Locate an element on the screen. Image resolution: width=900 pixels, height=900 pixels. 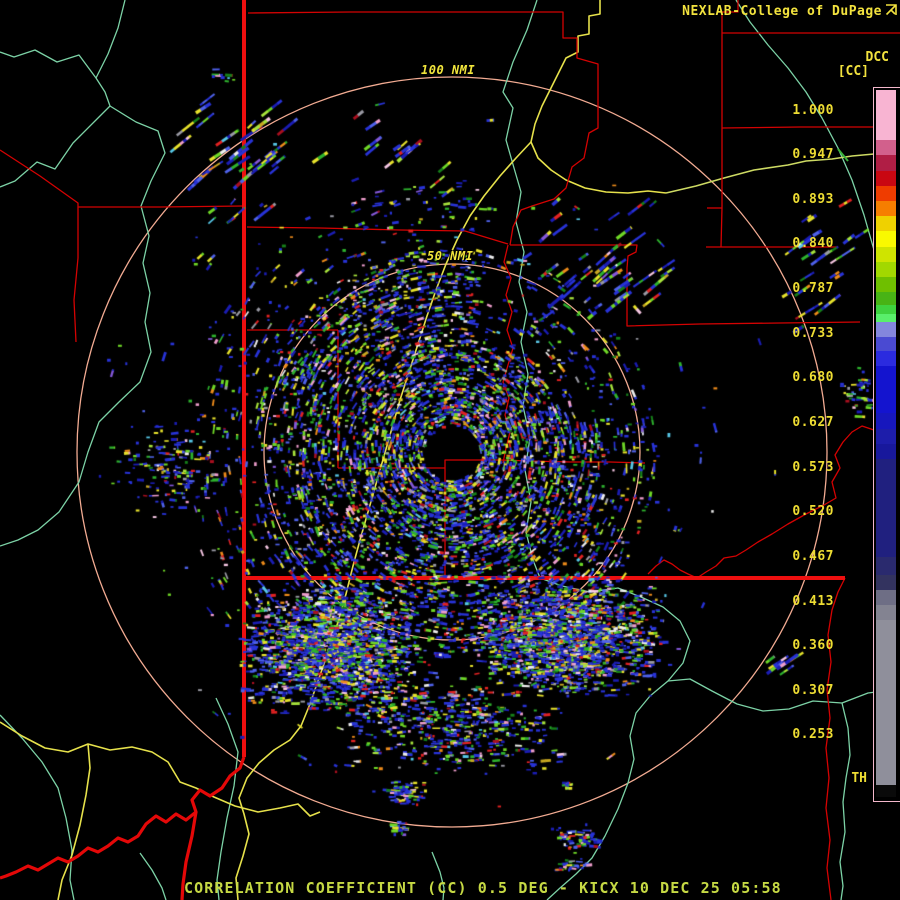
threshold-label: TH is located at coordinates (859, 778).